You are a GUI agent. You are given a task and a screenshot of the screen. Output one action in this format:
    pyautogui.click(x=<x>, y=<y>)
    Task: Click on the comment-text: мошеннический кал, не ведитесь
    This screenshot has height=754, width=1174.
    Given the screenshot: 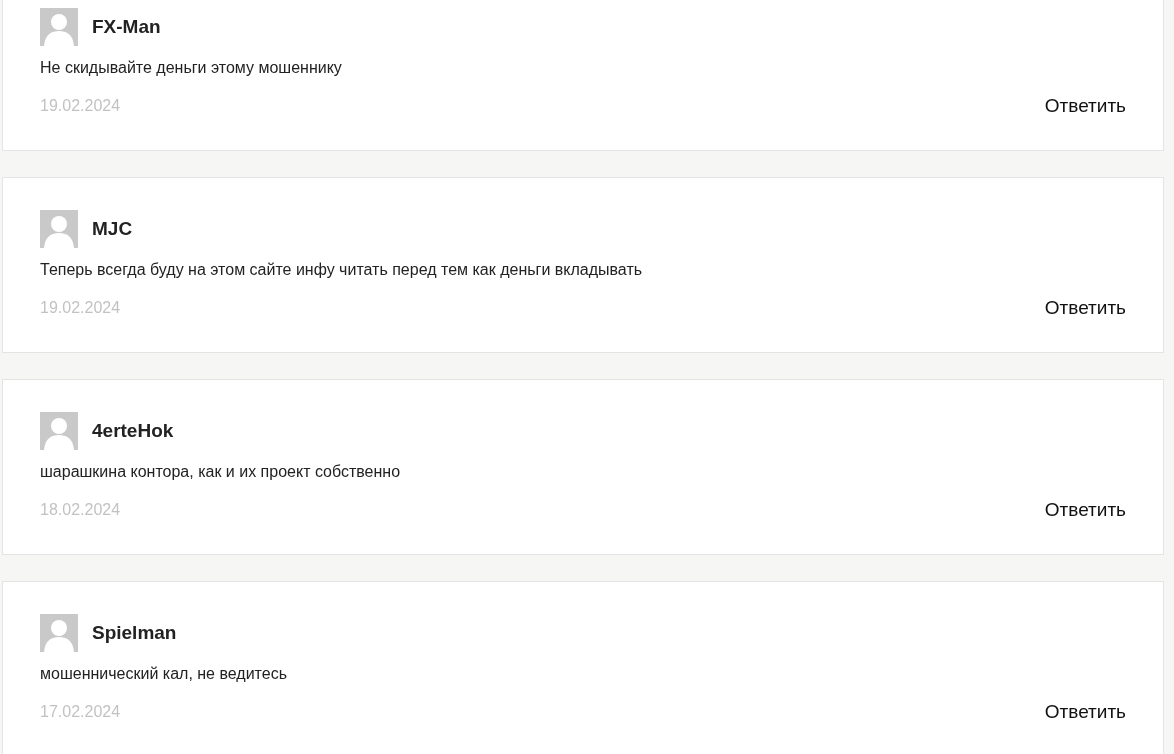 What is the action you would take?
    pyautogui.click(x=164, y=674)
    